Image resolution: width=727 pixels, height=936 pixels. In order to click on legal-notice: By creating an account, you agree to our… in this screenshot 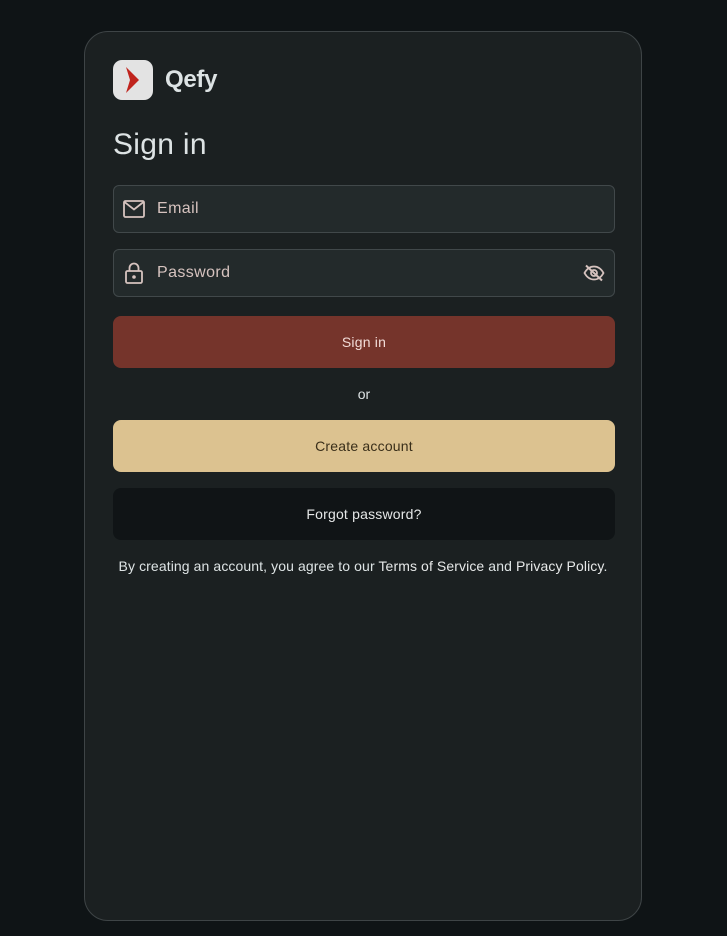, I will do `click(363, 566)`.